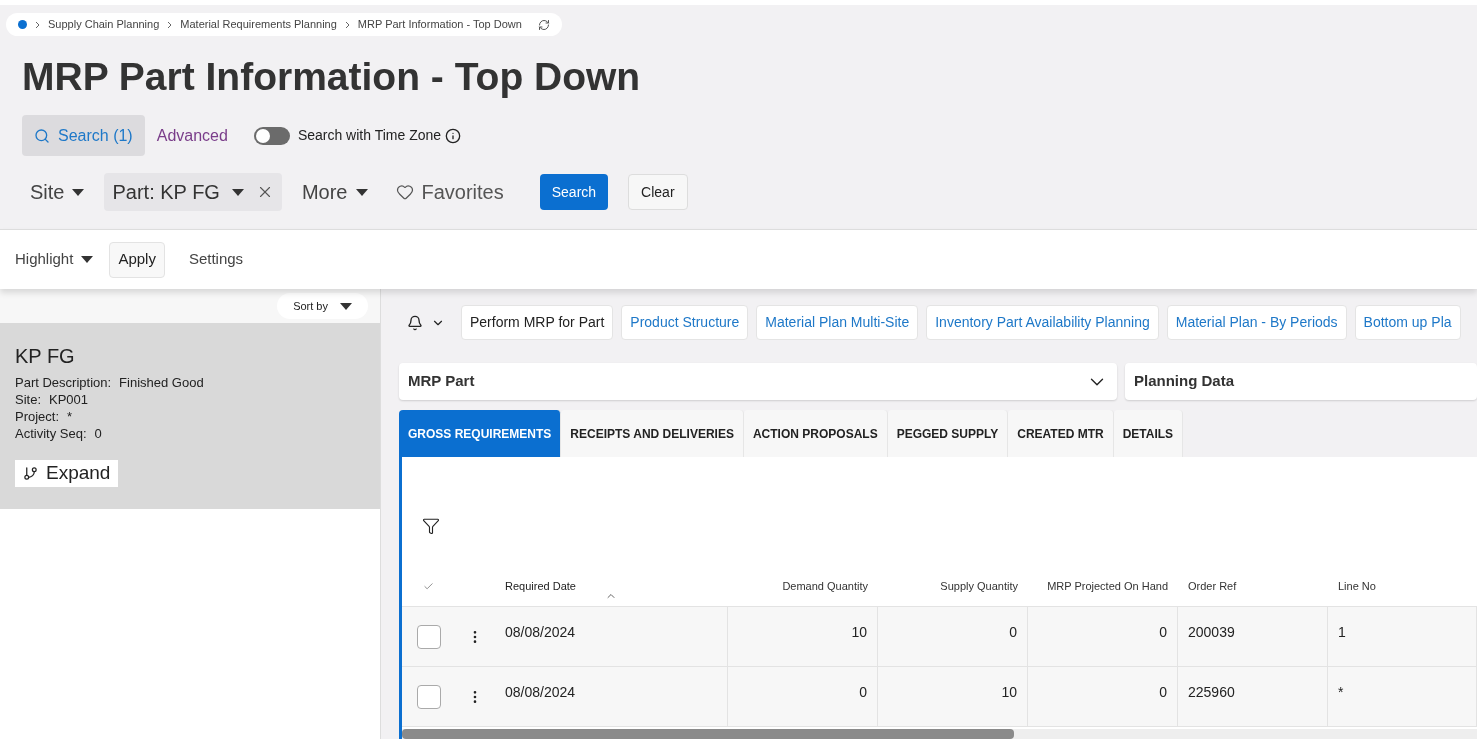 The image size is (1477, 739). Describe the element at coordinates (948, 433) in the screenshot. I see `tab: PEGGED SUPPLY` at that location.